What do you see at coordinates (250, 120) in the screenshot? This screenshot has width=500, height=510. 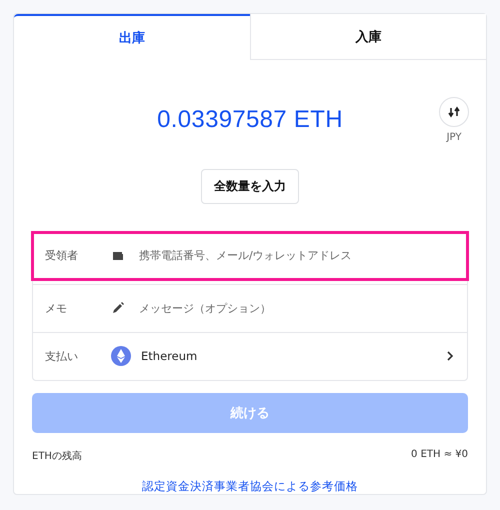 I see `amount-text: 0.03397587 ETH` at bounding box center [250, 120].